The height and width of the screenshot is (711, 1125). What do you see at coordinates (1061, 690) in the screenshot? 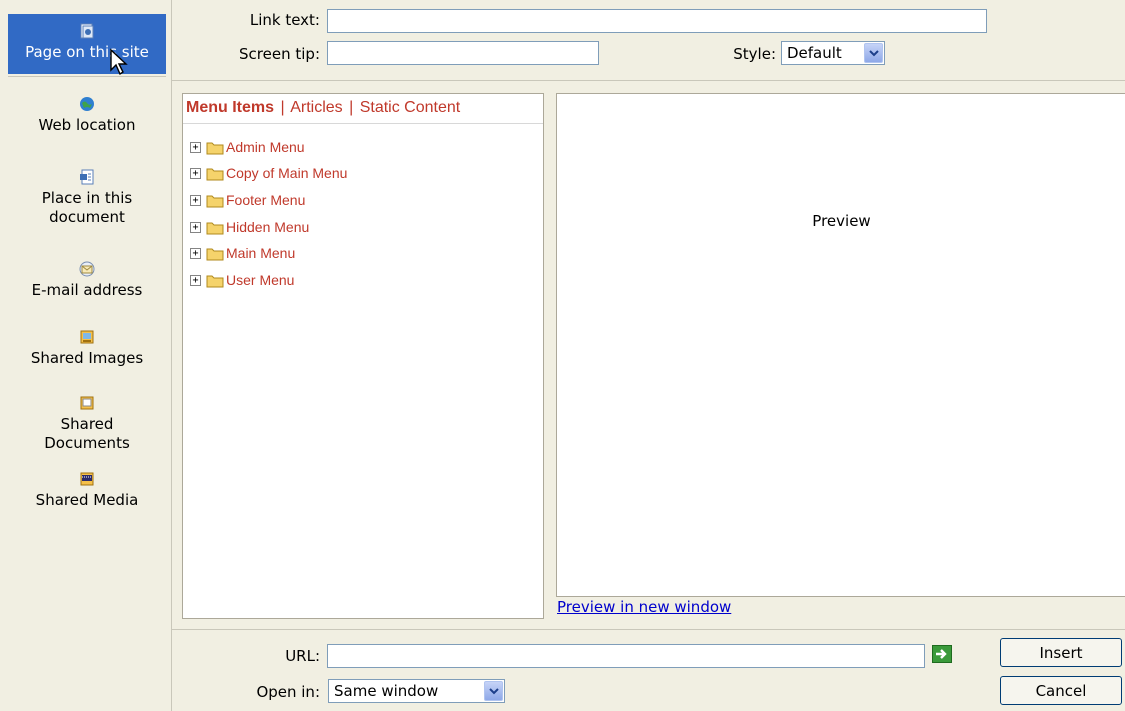
I see `cancel-button: Cancel` at bounding box center [1061, 690].